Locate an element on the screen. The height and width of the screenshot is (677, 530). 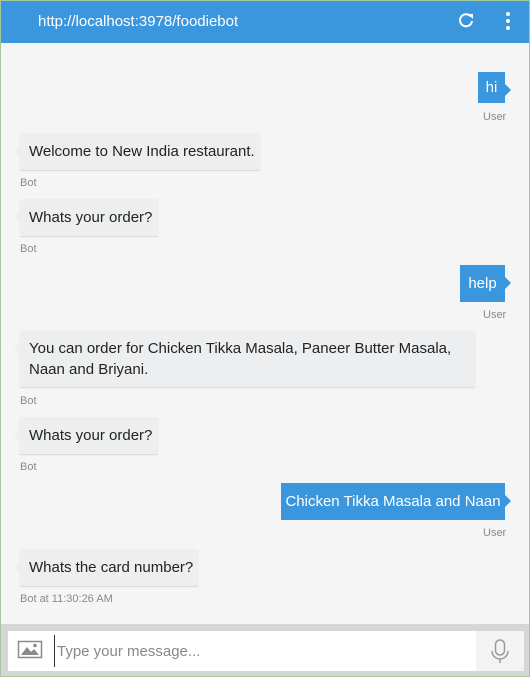
microphone-button is located at coordinates (500, 651).